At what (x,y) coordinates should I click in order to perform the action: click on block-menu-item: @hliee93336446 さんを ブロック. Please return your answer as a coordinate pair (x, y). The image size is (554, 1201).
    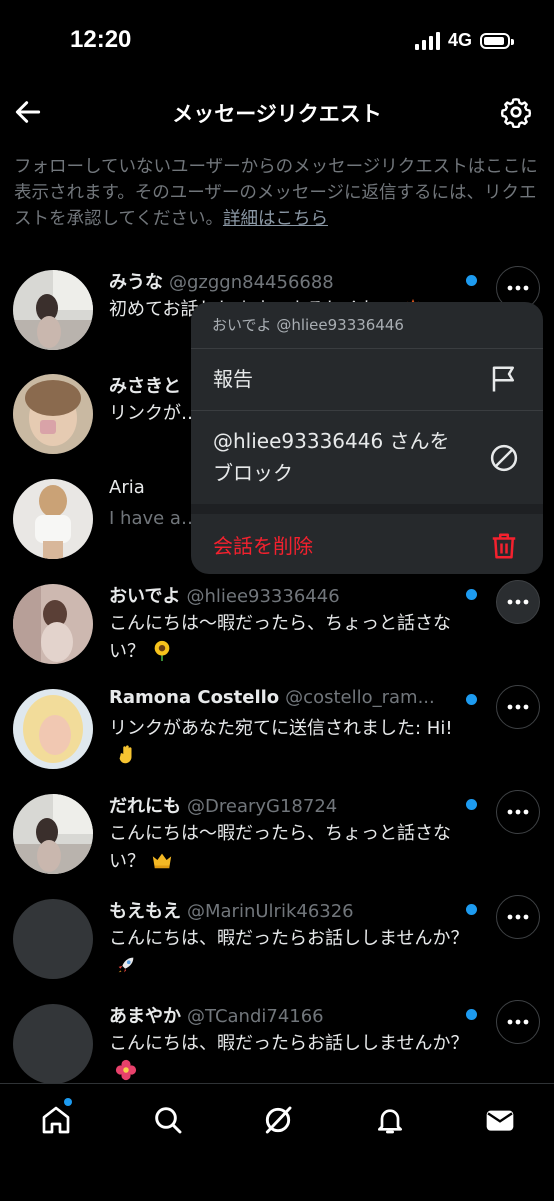
    Looking at the image, I should click on (367, 457).